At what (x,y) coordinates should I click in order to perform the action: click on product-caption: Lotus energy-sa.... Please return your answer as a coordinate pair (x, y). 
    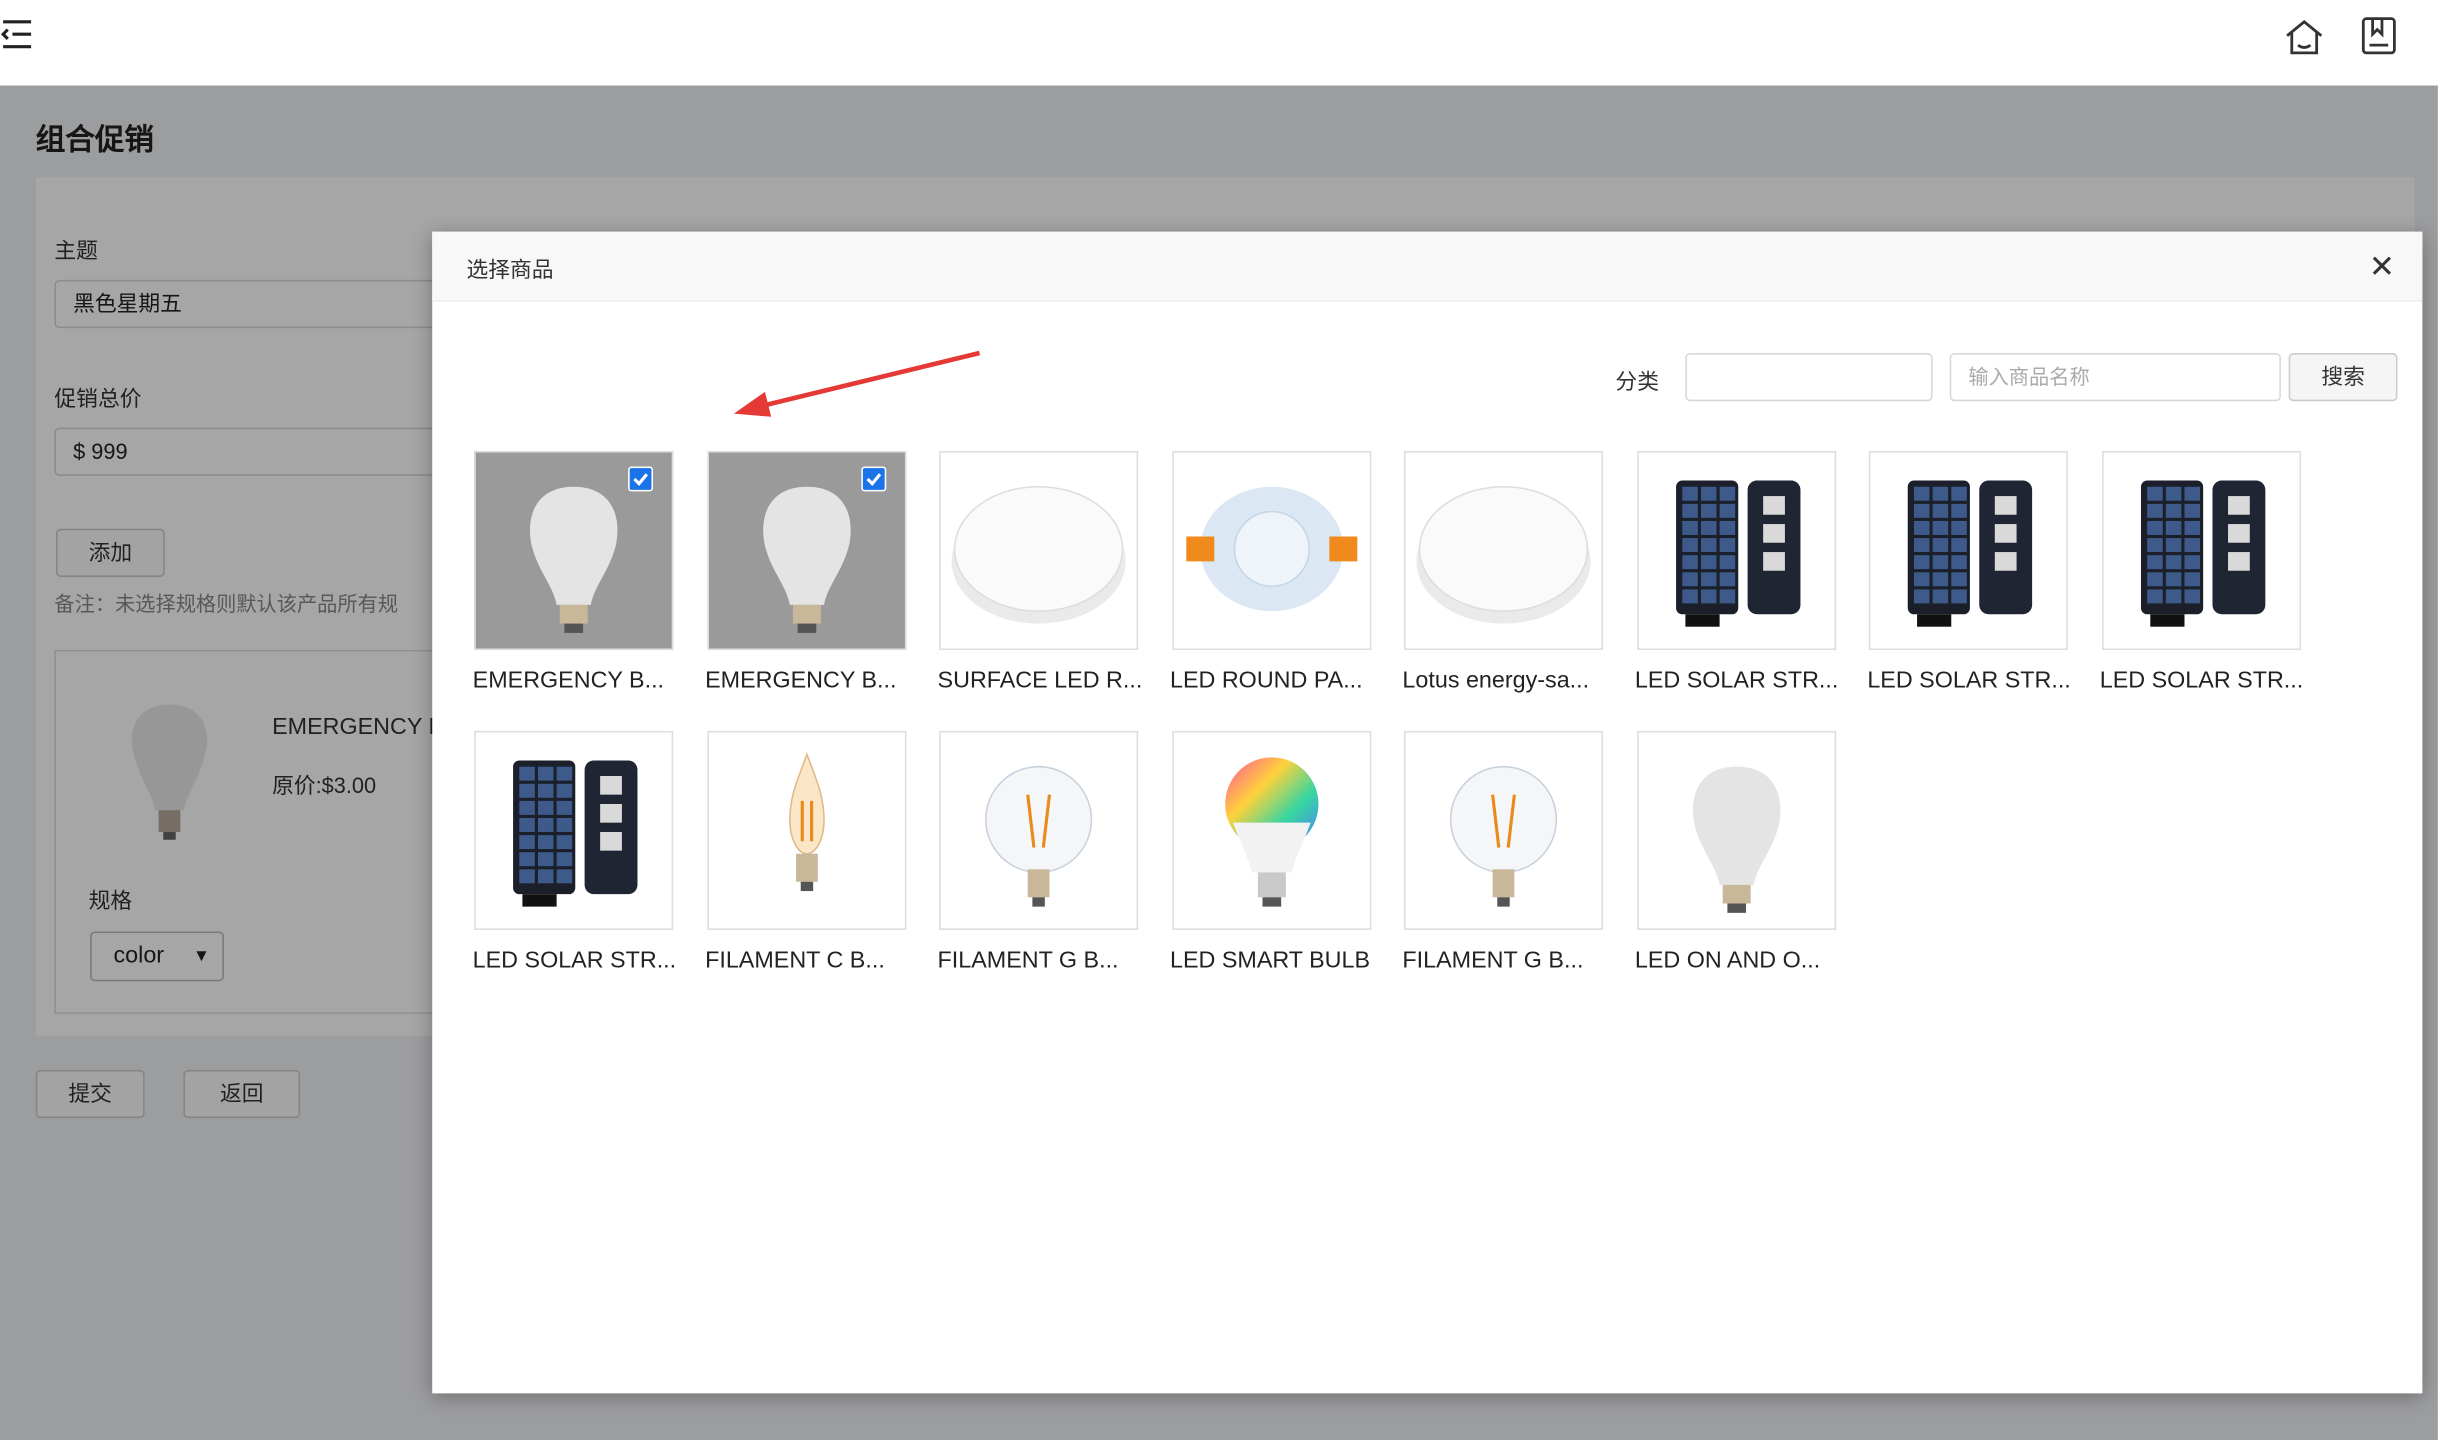
    Looking at the image, I should click on (1496, 680).